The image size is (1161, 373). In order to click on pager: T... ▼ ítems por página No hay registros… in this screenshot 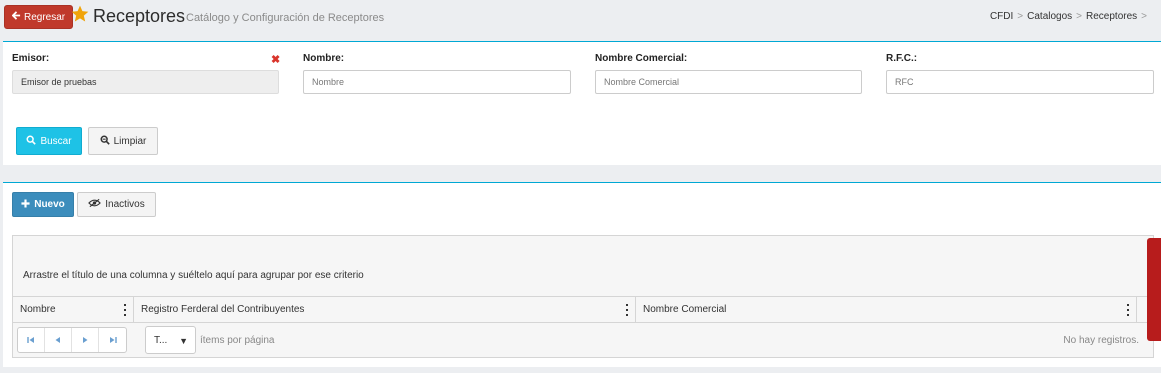, I will do `click(583, 340)`.